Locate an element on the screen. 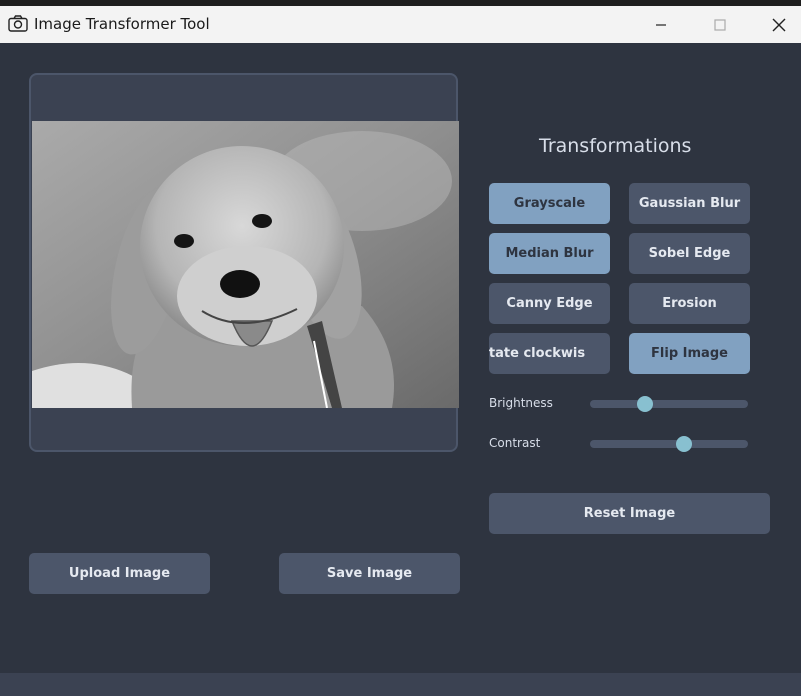 This screenshot has width=801, height=696. bottom-bar is located at coordinates (400, 684).